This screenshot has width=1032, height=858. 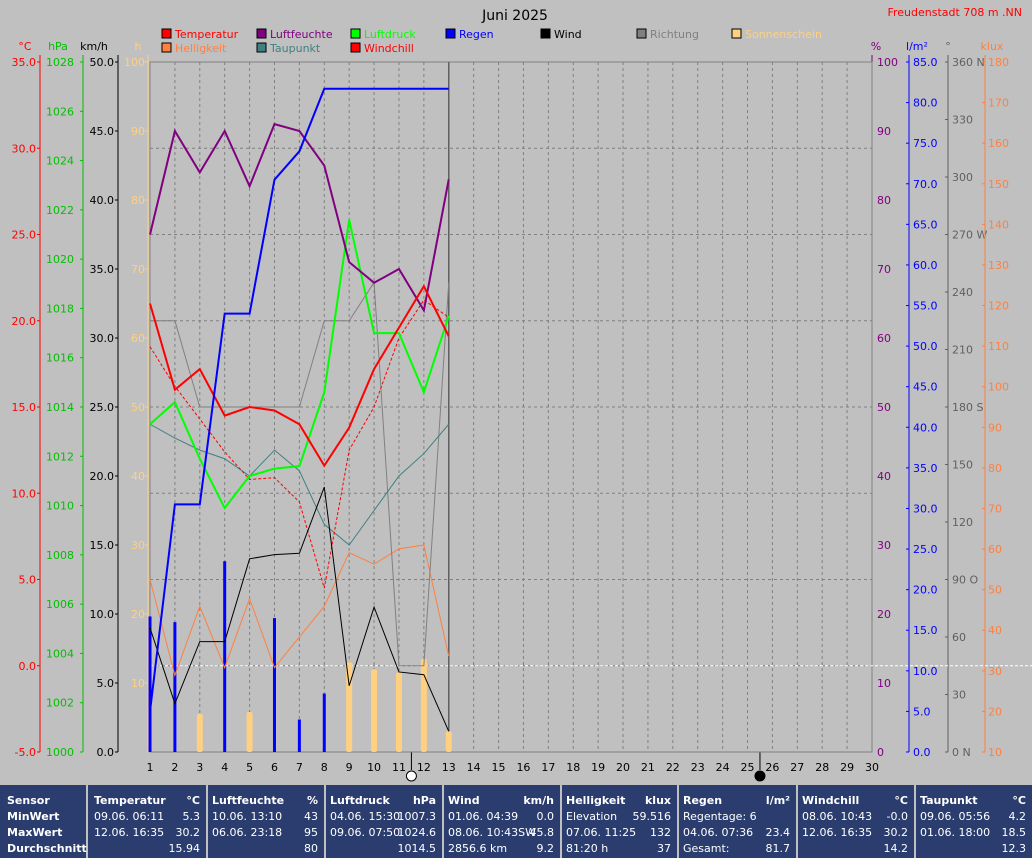 What do you see at coordinates (424, 800) in the screenshot?
I see `stats-unit: hPa` at bounding box center [424, 800].